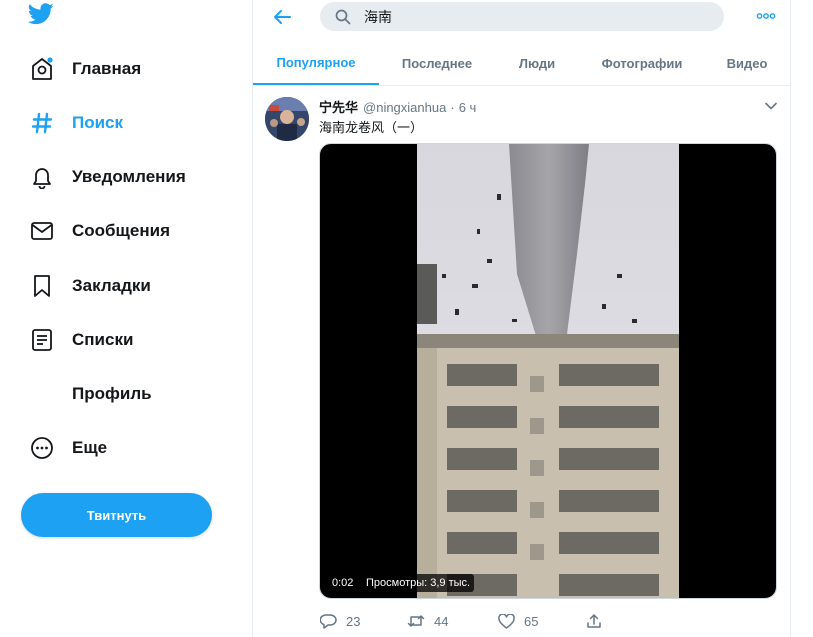 Image resolution: width=813 pixels, height=637 pixels. Describe the element at coordinates (103, 339) in the screenshot. I see `sidebar-item-label: Списки` at that location.